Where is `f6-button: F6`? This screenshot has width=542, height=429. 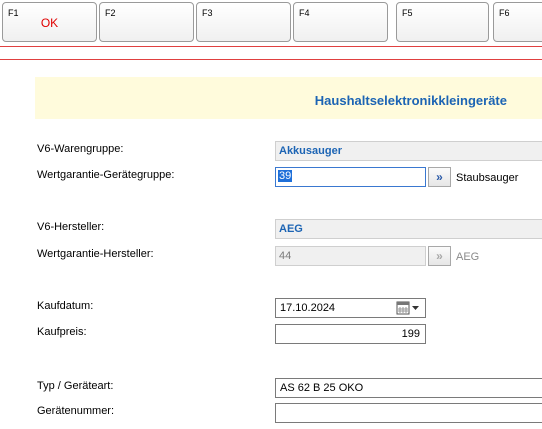
f6-button: F6 is located at coordinates (517, 22).